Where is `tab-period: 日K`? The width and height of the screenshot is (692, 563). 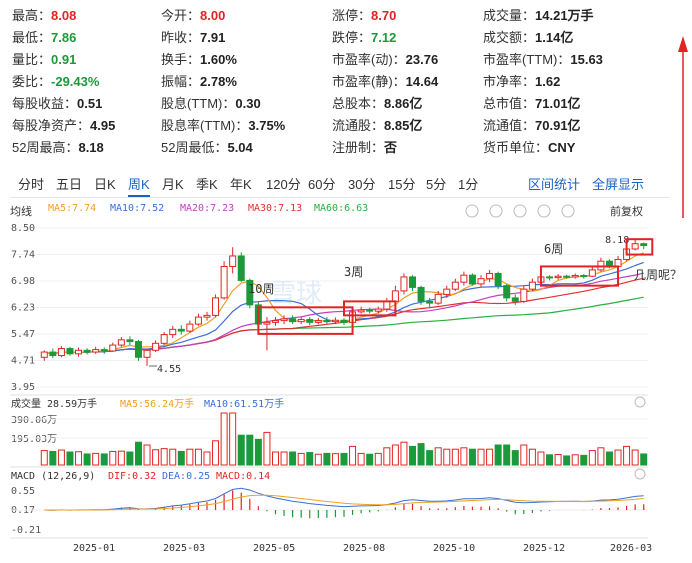 tab-period: 日K is located at coordinates (105, 185).